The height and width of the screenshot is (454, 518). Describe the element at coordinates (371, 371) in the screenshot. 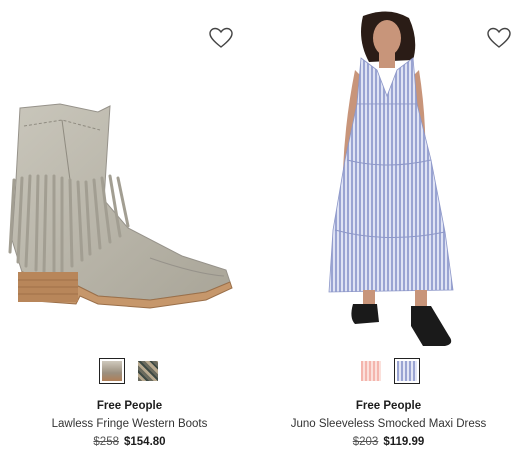

I see `swatch-pink-stripe` at that location.